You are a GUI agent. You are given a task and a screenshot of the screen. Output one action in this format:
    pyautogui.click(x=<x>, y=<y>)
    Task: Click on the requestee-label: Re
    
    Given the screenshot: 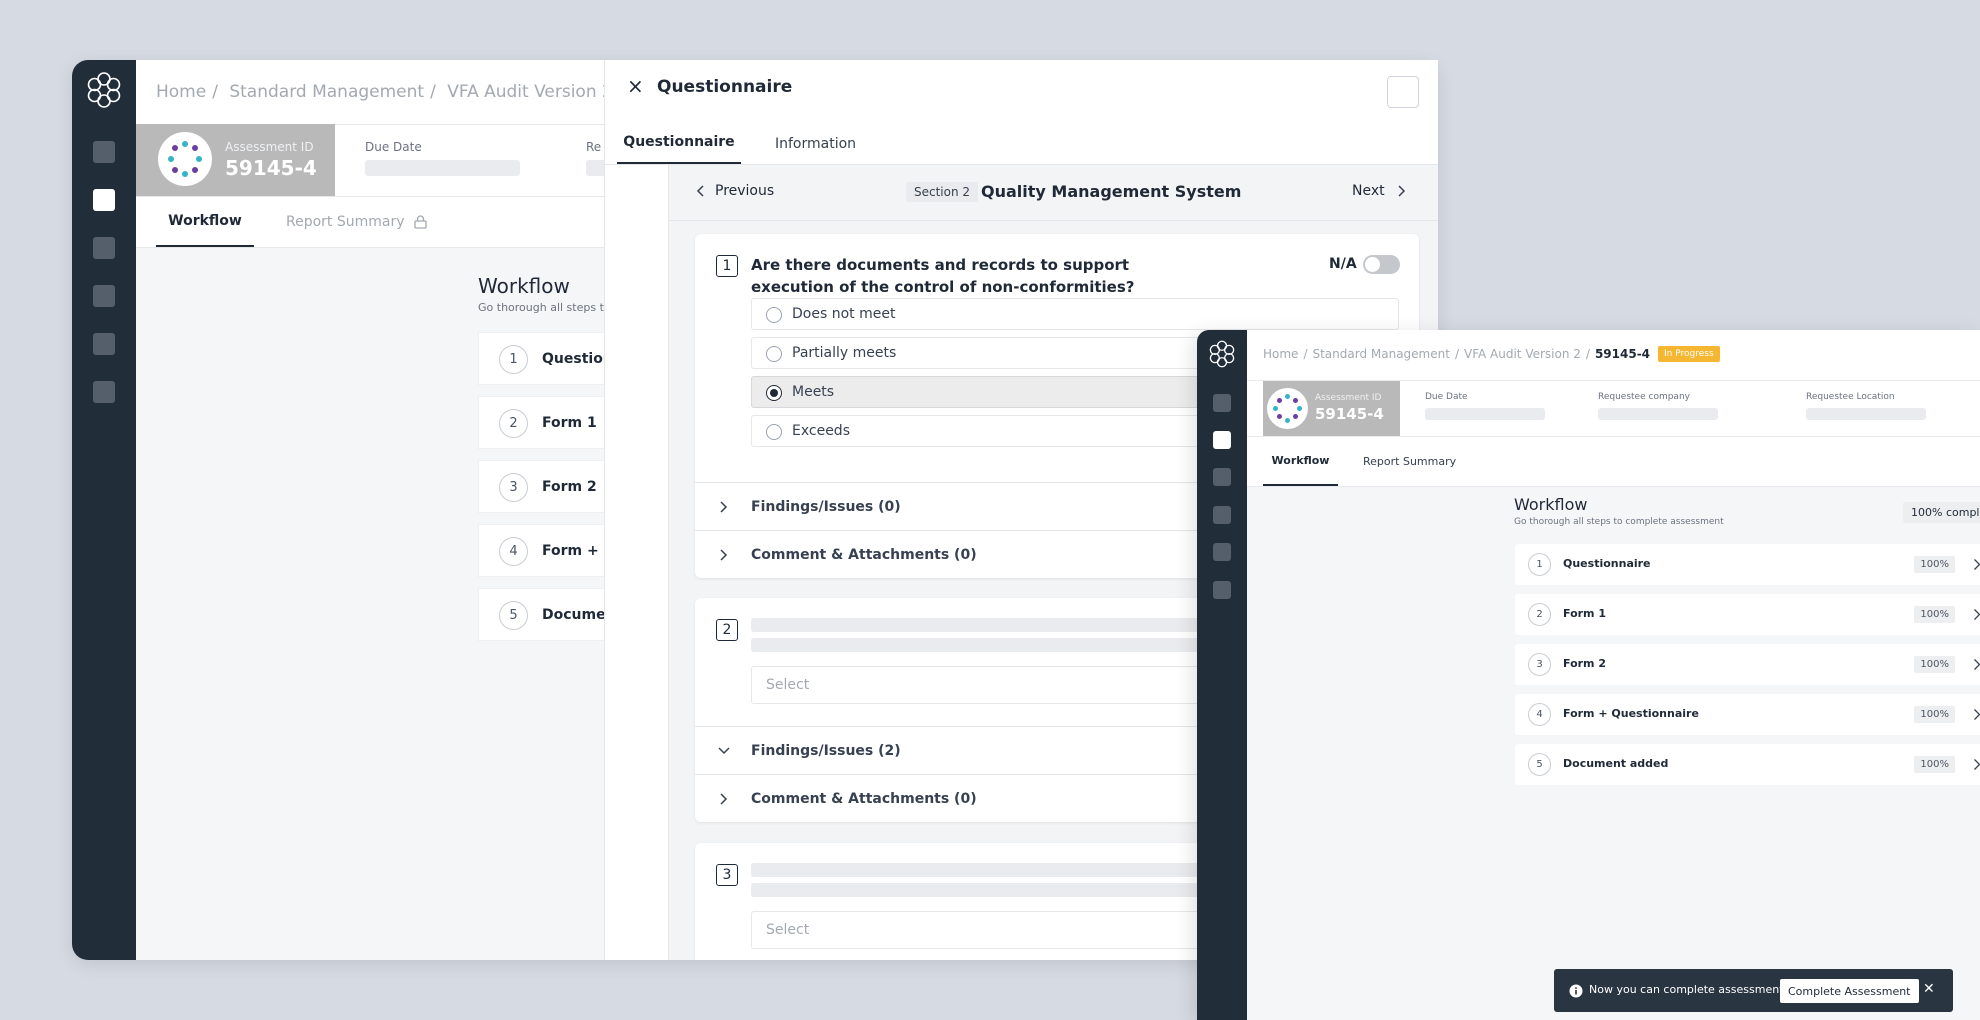 What is the action you would take?
    pyautogui.click(x=594, y=147)
    